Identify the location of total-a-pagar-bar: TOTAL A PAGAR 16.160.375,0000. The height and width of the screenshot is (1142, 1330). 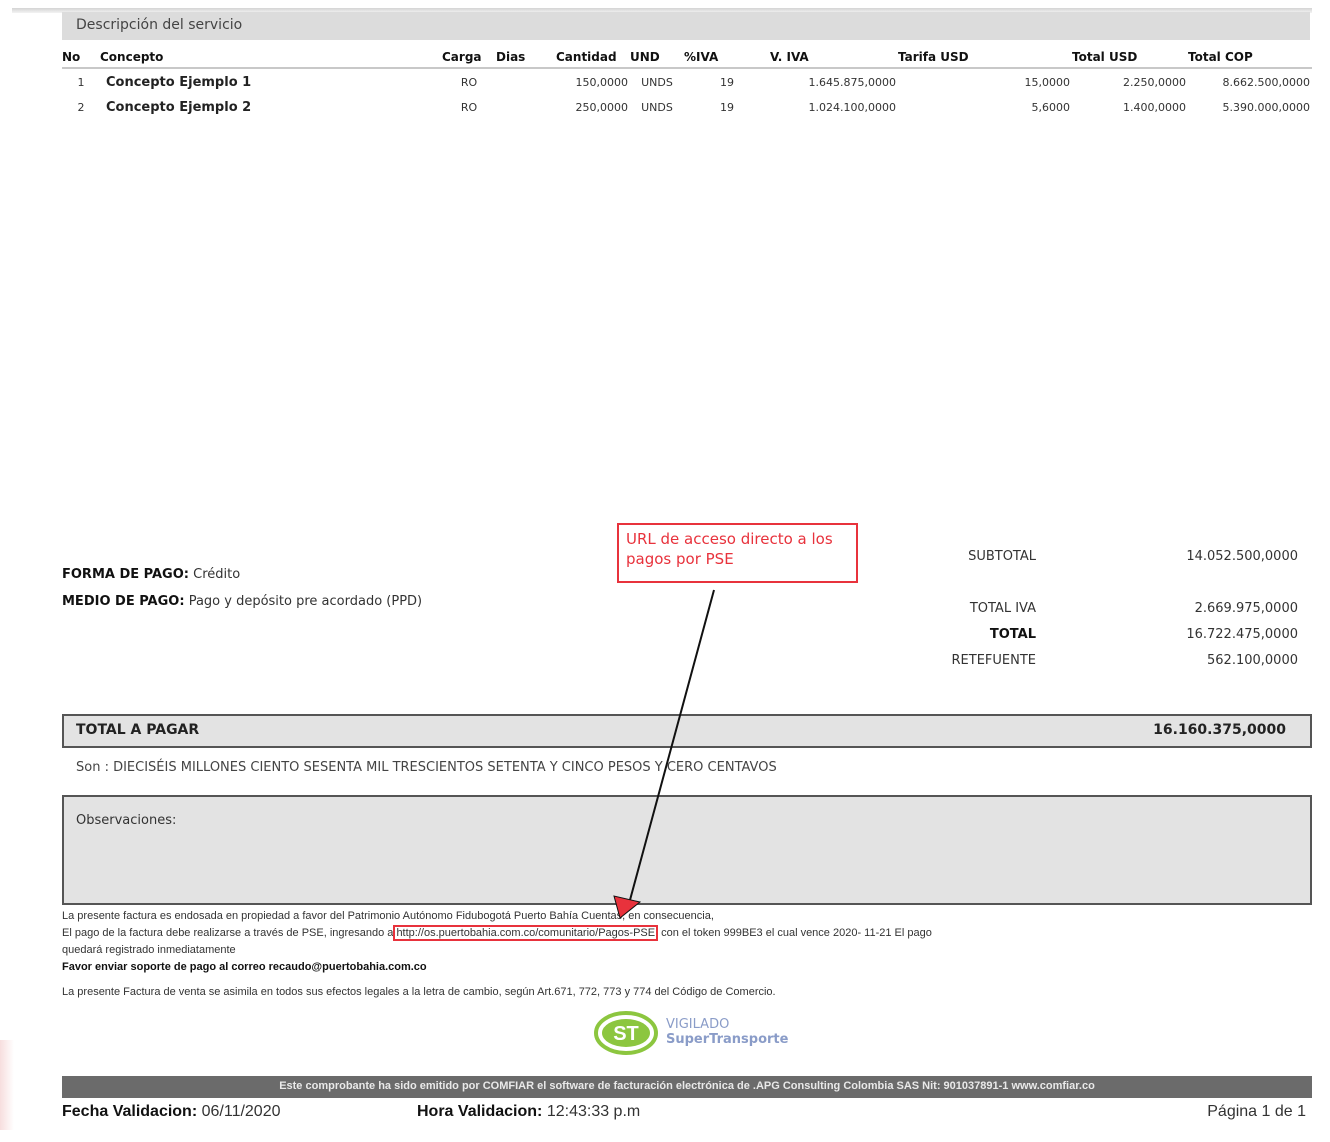
(687, 731).